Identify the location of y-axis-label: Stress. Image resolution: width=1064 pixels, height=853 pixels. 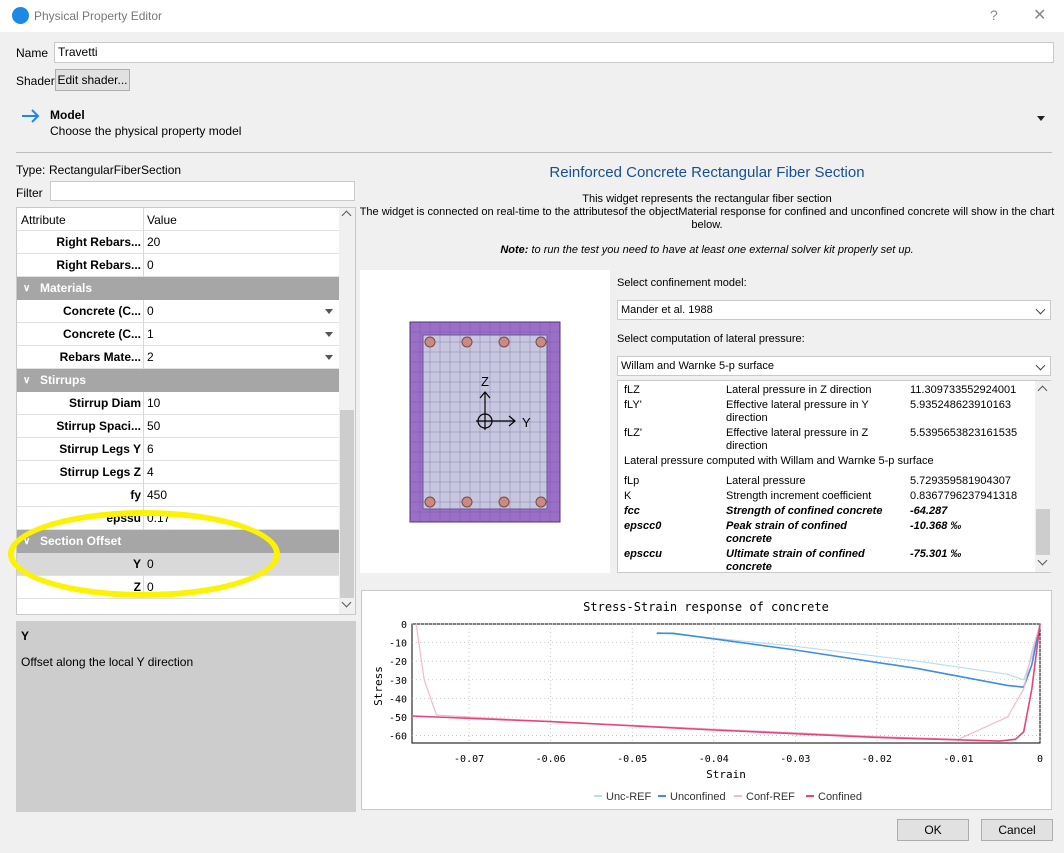
(378, 686).